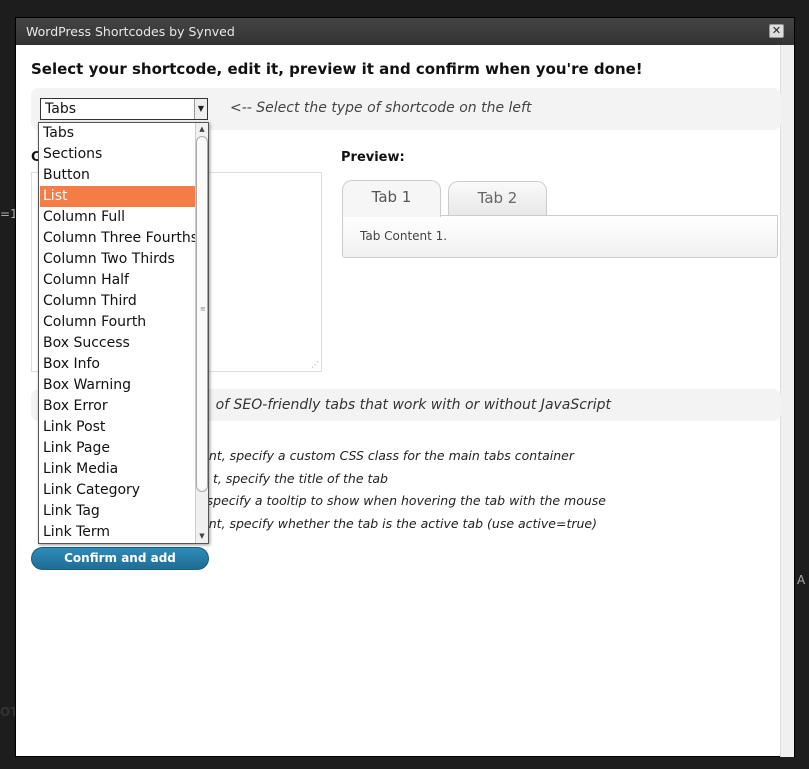  Describe the element at coordinates (801, 580) in the screenshot. I see `background-text: A` at that location.